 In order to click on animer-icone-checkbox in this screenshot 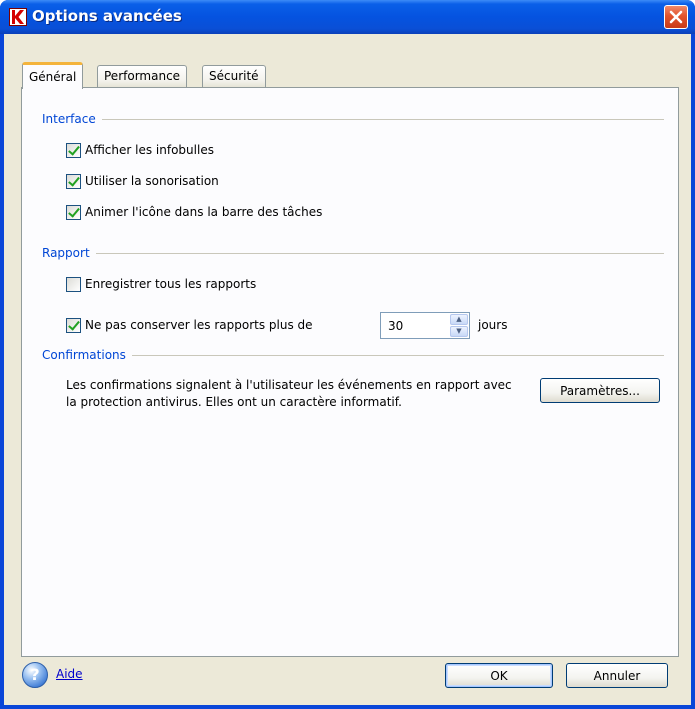, I will do `click(73, 212)`.